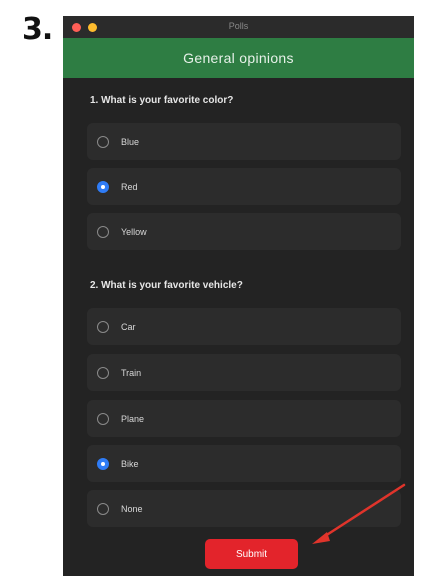 The height and width of the screenshot is (576, 421). What do you see at coordinates (244, 141) in the screenshot?
I see `option-blue: Blue` at bounding box center [244, 141].